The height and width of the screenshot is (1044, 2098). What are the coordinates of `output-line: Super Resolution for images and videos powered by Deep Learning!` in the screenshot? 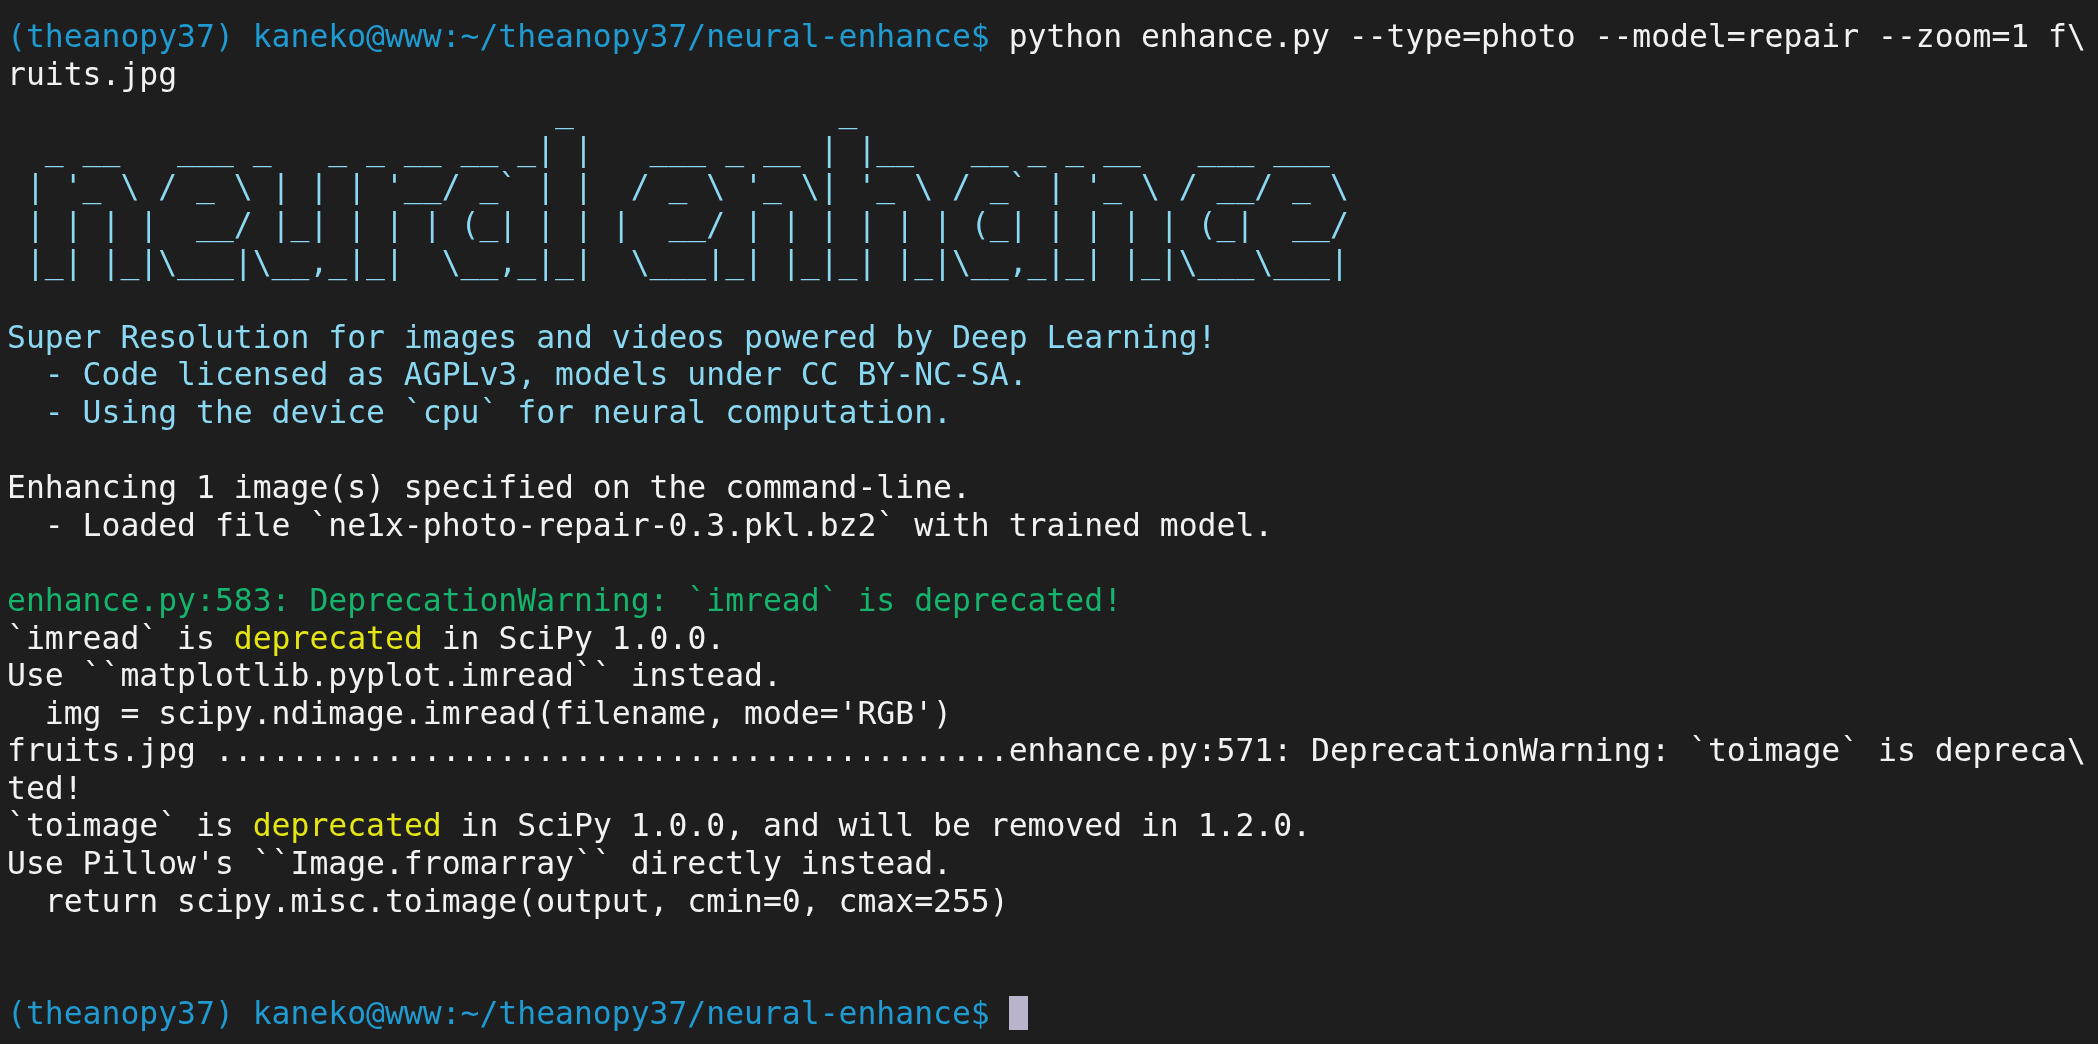 It's located at (612, 337).